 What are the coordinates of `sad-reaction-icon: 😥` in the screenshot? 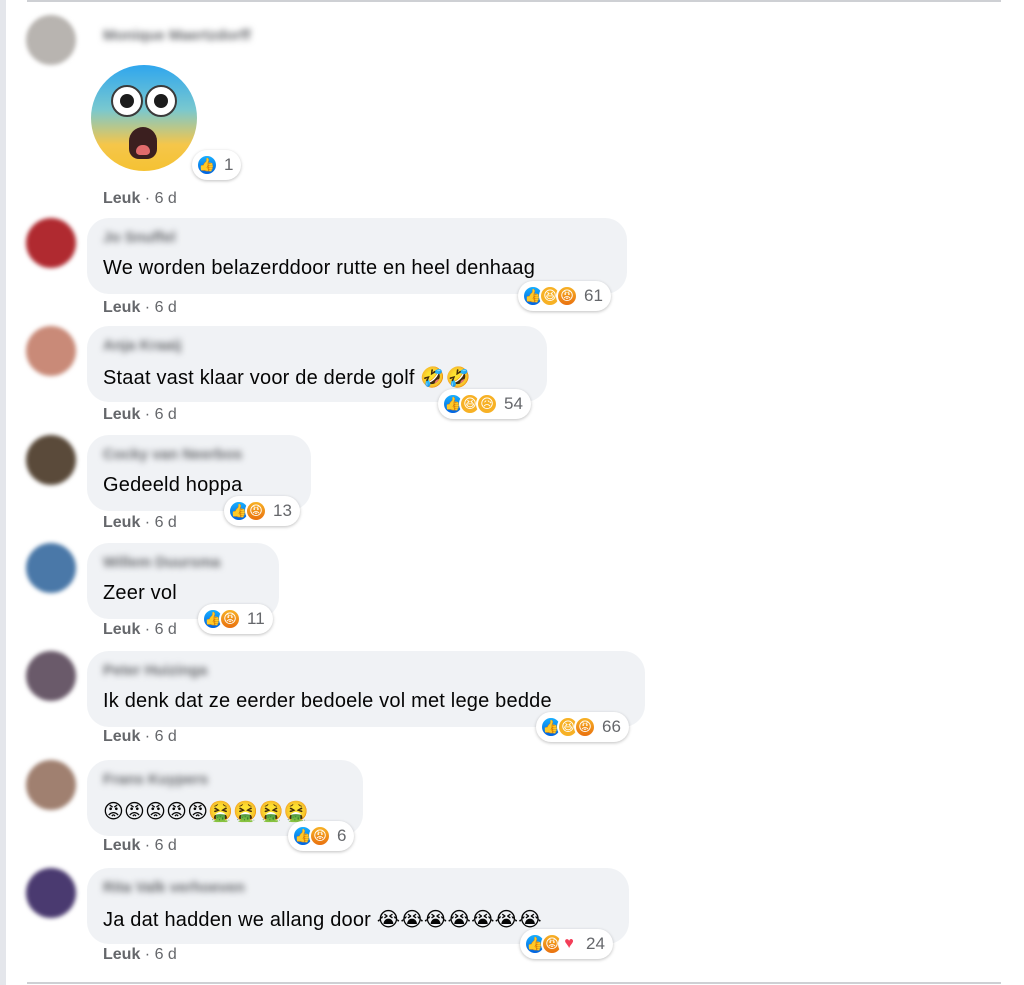 It's located at (487, 404).